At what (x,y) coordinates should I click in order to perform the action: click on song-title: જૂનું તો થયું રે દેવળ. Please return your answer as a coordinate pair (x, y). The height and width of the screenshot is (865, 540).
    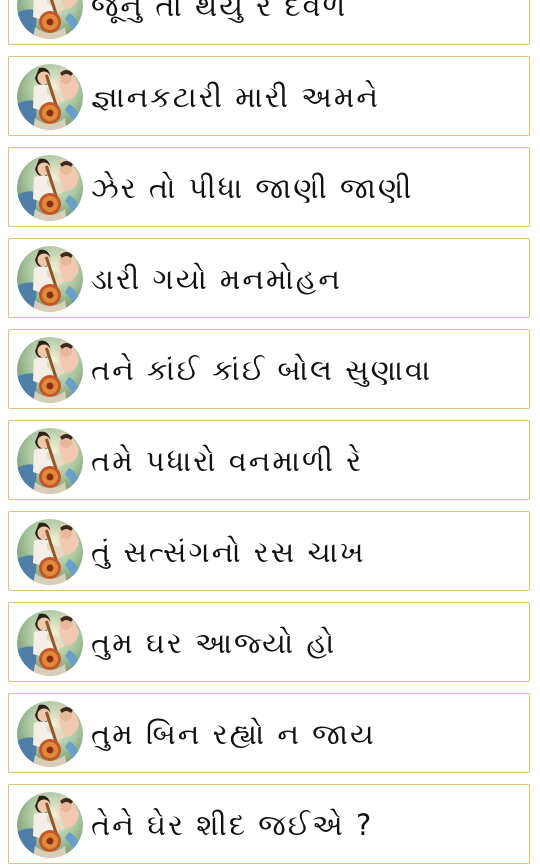
    Looking at the image, I should click on (219, 11).